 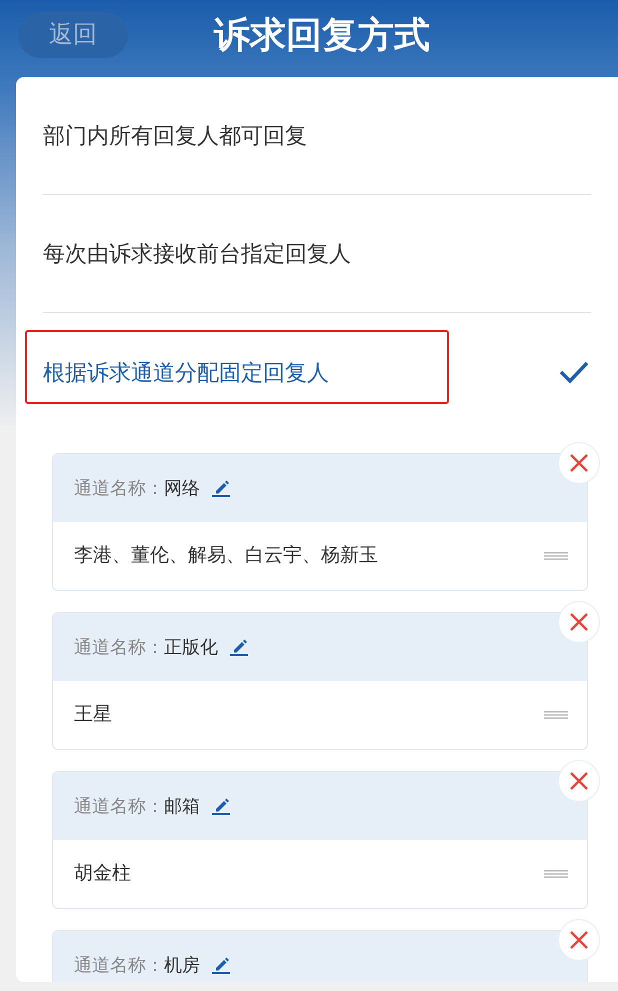 What do you see at coordinates (93, 715) in the screenshot?
I see `member-list: 王星` at bounding box center [93, 715].